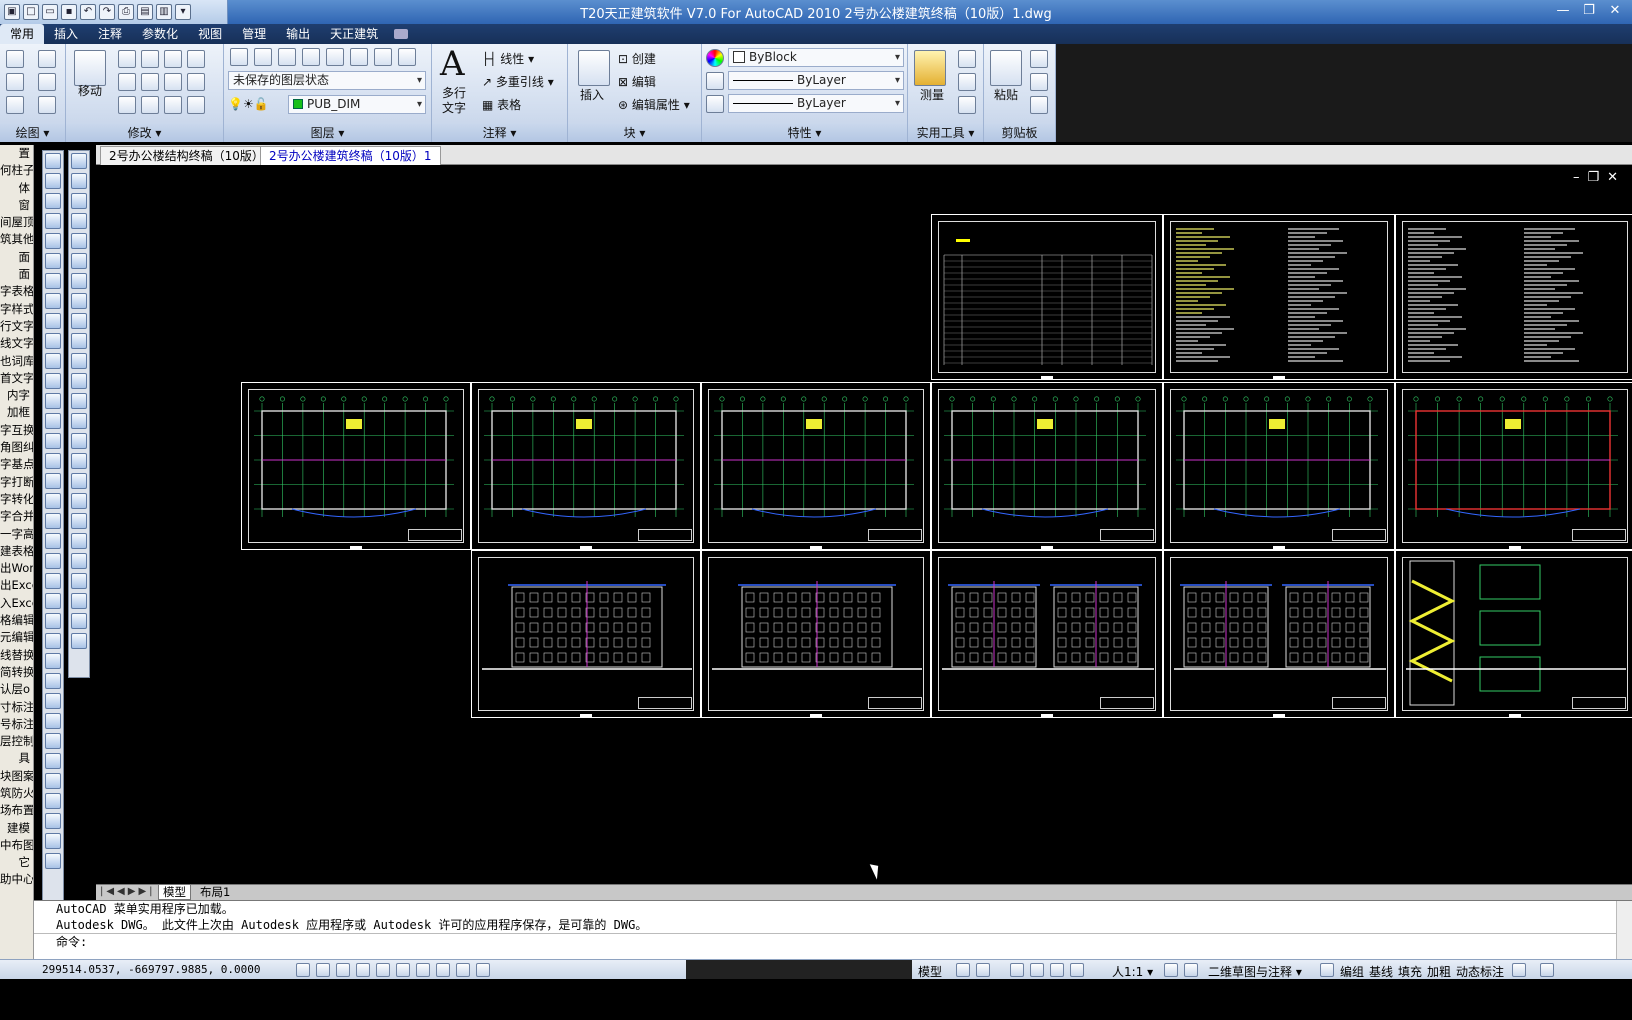  Describe the element at coordinates (127, 59) in the screenshot. I see `copy-icon` at that location.